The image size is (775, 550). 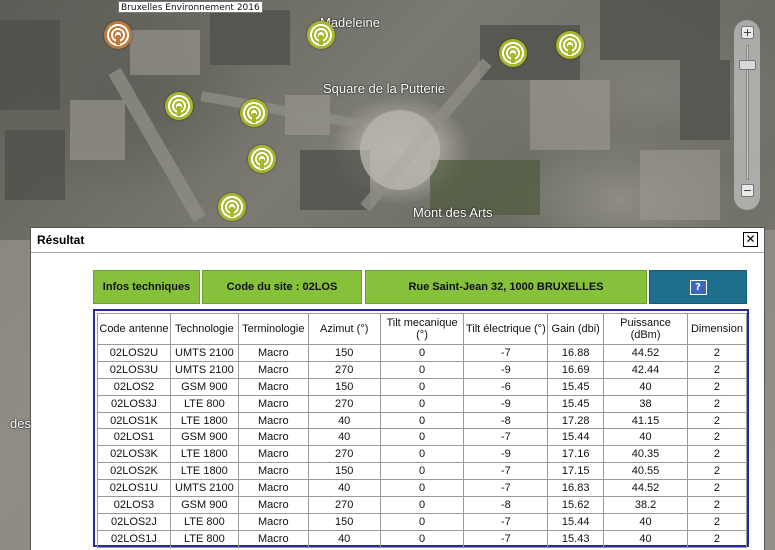 What do you see at coordinates (344, 403) in the screenshot?
I see `table-cell: 270` at bounding box center [344, 403].